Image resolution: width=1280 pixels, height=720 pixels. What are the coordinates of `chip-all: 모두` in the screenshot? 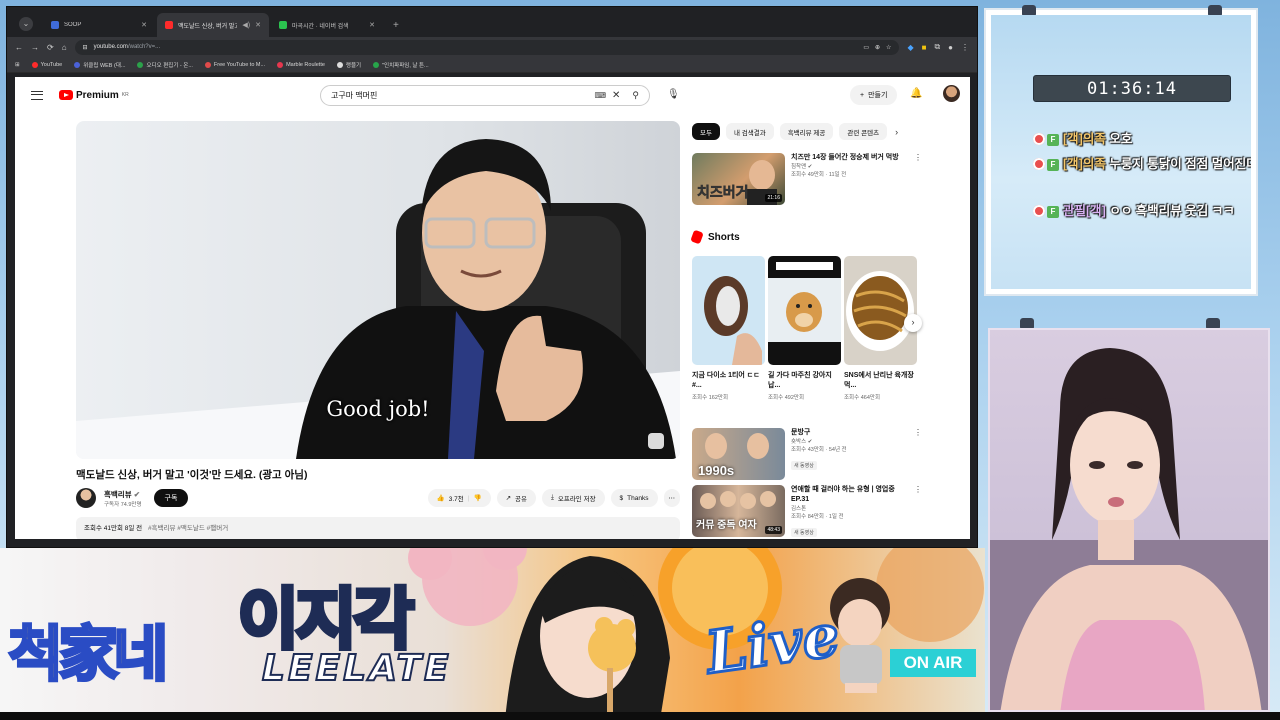 It's located at (706, 131).